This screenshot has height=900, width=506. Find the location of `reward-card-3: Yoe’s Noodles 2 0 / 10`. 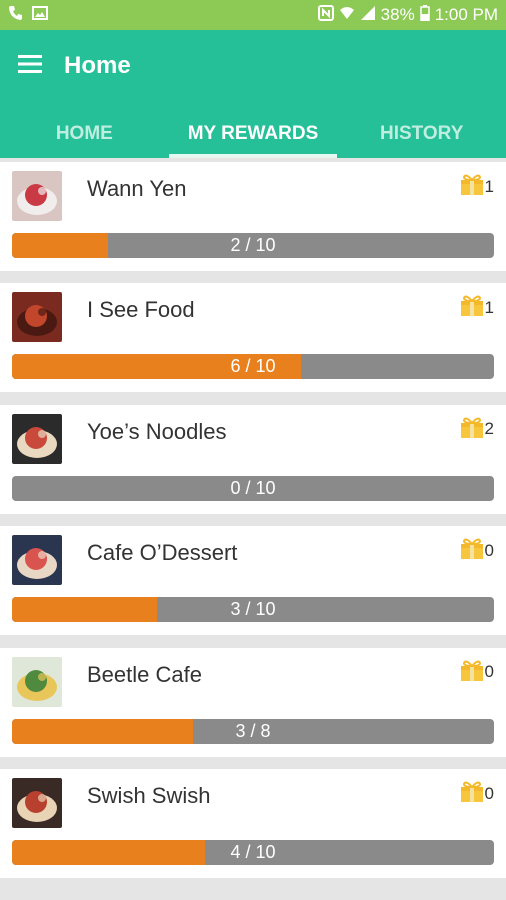

reward-card-3: Yoe’s Noodles 2 0 / 10 is located at coordinates (253, 459).